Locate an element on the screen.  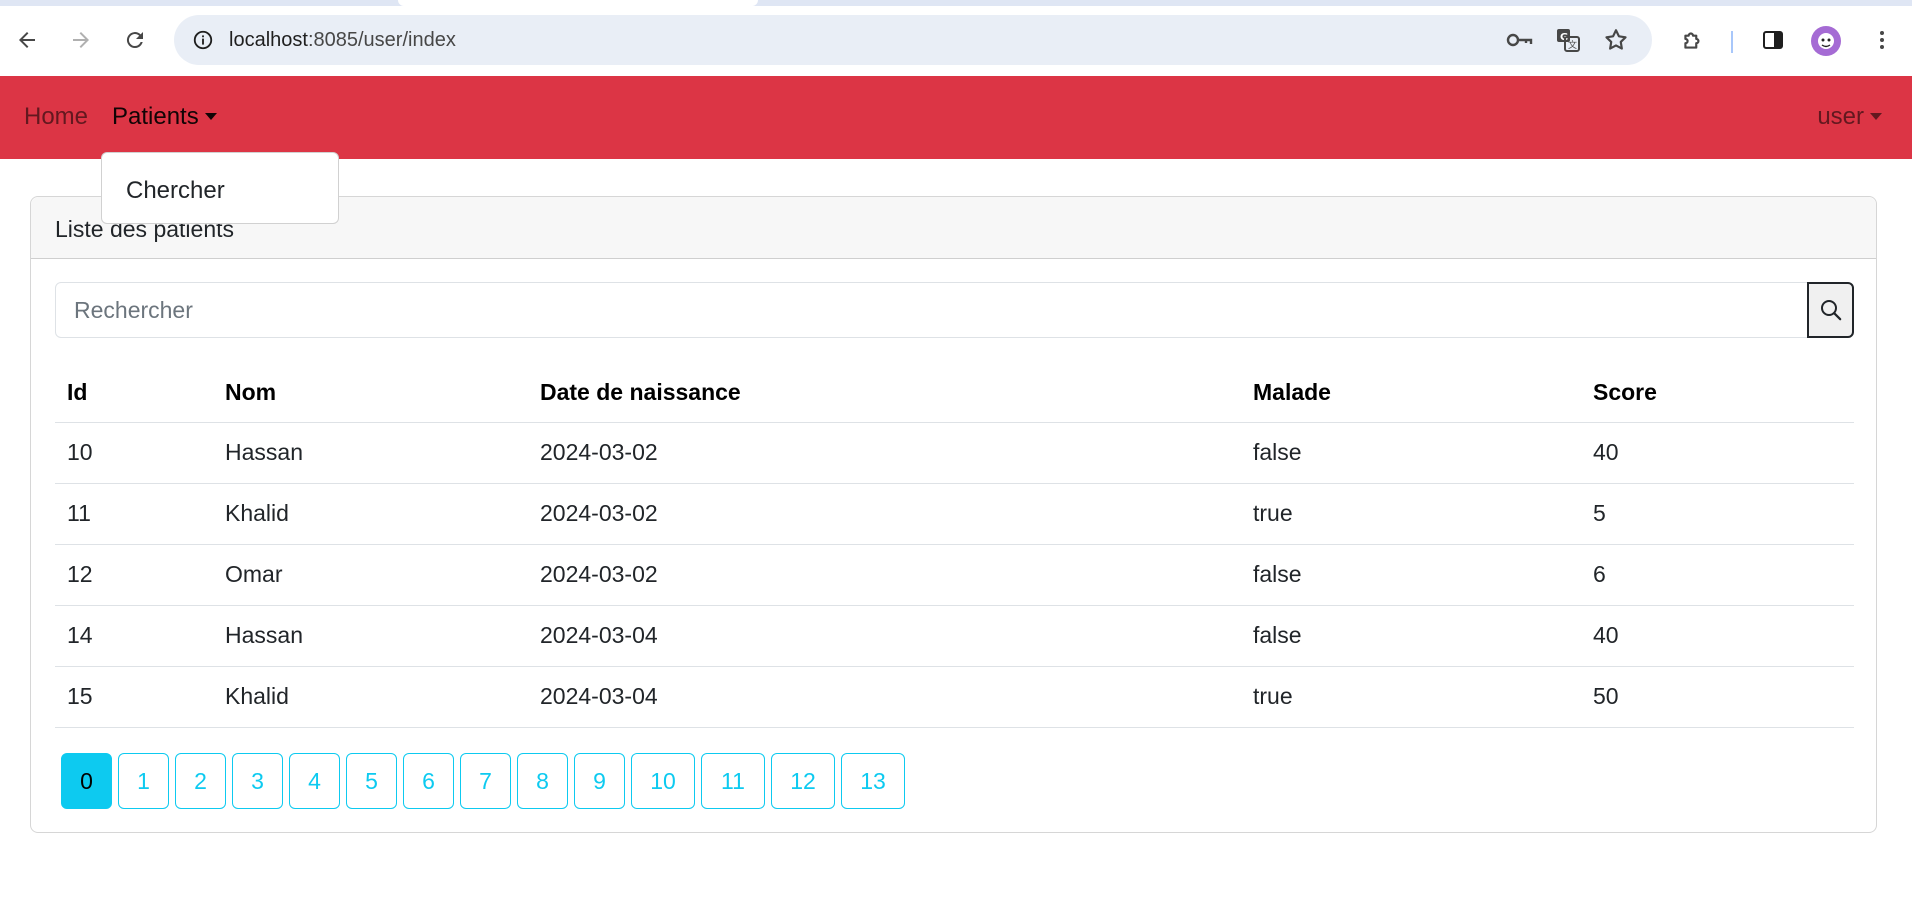
page-button-9: 9 is located at coordinates (599, 781).